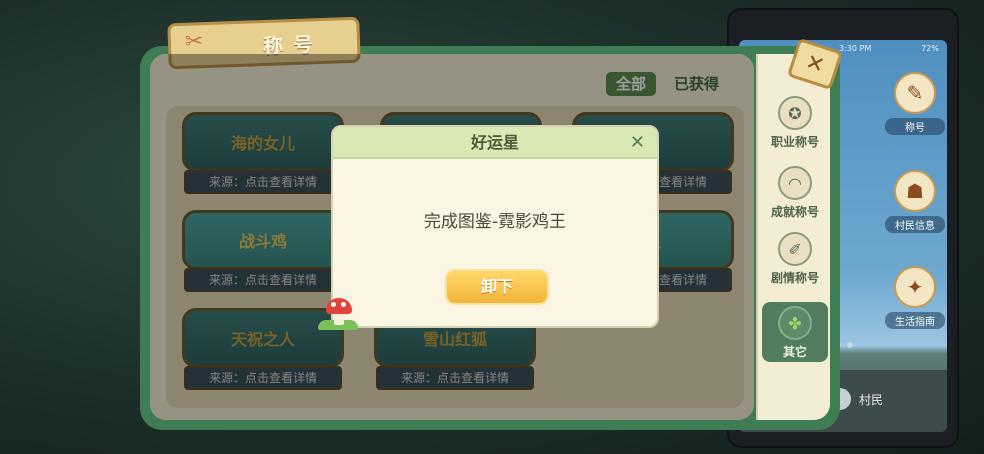 The width and height of the screenshot is (984, 454). Describe the element at coordinates (930, 48) in the screenshot. I see `status-battery: 72%` at that location.